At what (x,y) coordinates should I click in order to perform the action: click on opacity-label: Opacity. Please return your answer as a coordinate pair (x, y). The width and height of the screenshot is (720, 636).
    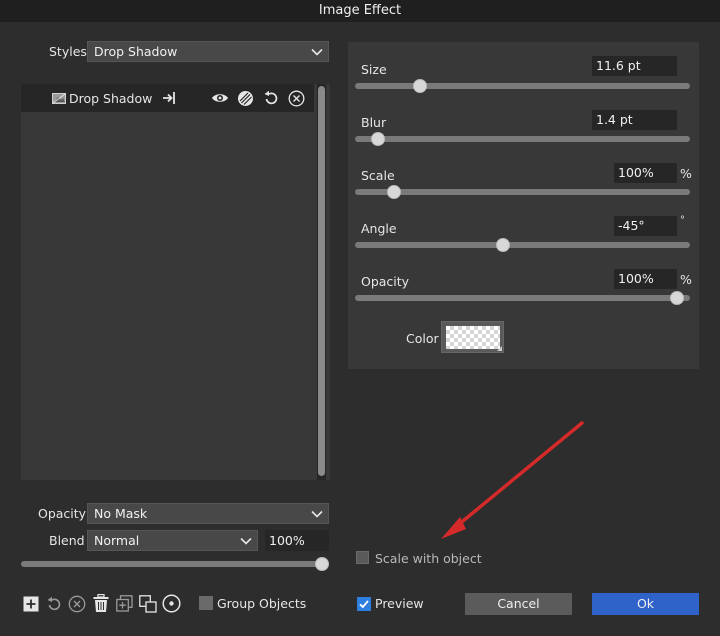
    Looking at the image, I should click on (385, 281).